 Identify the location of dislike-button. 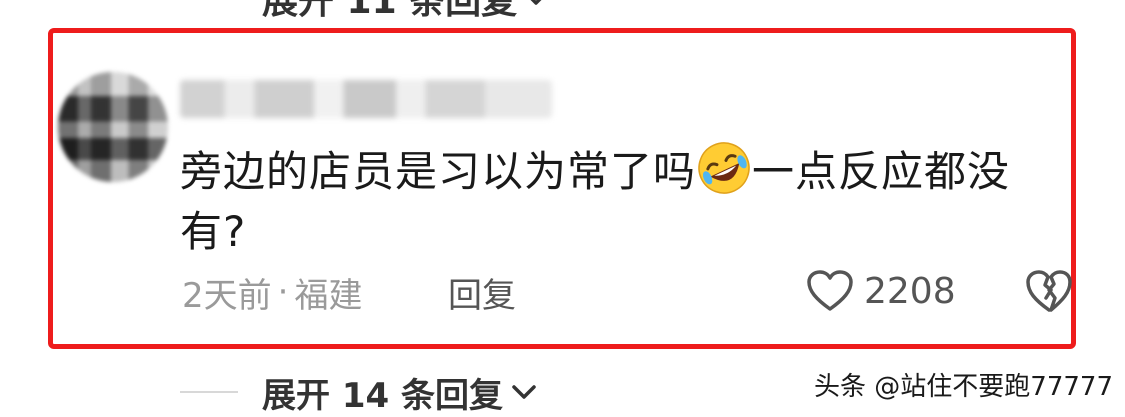
(1049, 291).